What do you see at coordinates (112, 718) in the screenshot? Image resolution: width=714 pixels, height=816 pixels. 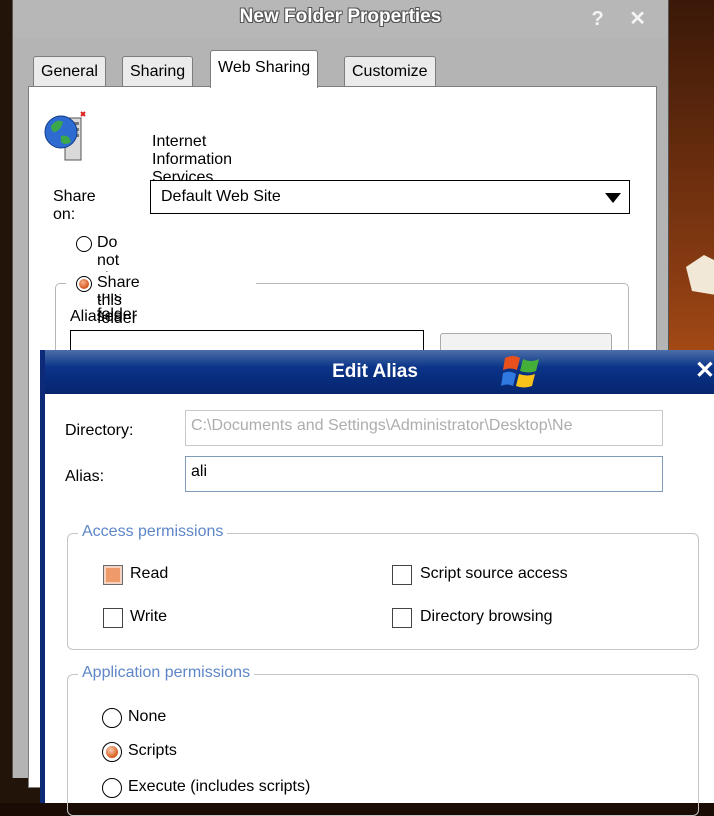 I see `none-radio` at bounding box center [112, 718].